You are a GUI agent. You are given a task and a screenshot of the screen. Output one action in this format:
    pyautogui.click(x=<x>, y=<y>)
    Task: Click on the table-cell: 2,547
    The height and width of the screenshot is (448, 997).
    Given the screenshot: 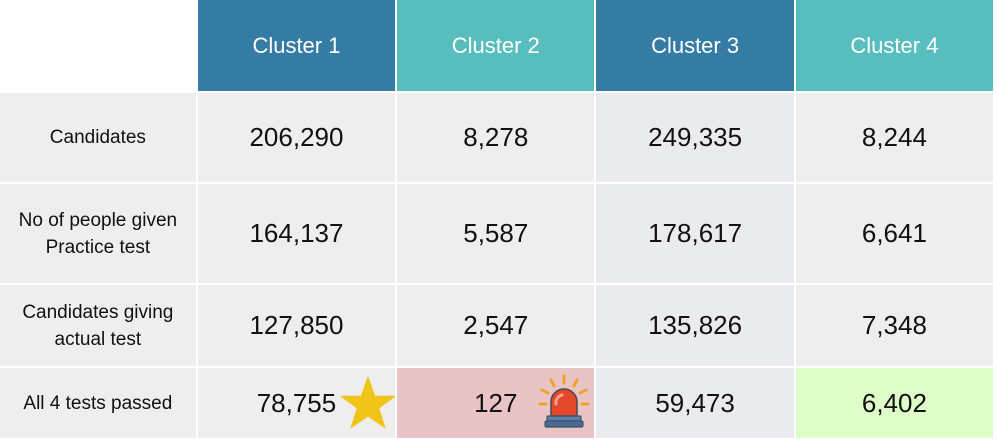 What is the action you would take?
    pyautogui.click(x=496, y=325)
    